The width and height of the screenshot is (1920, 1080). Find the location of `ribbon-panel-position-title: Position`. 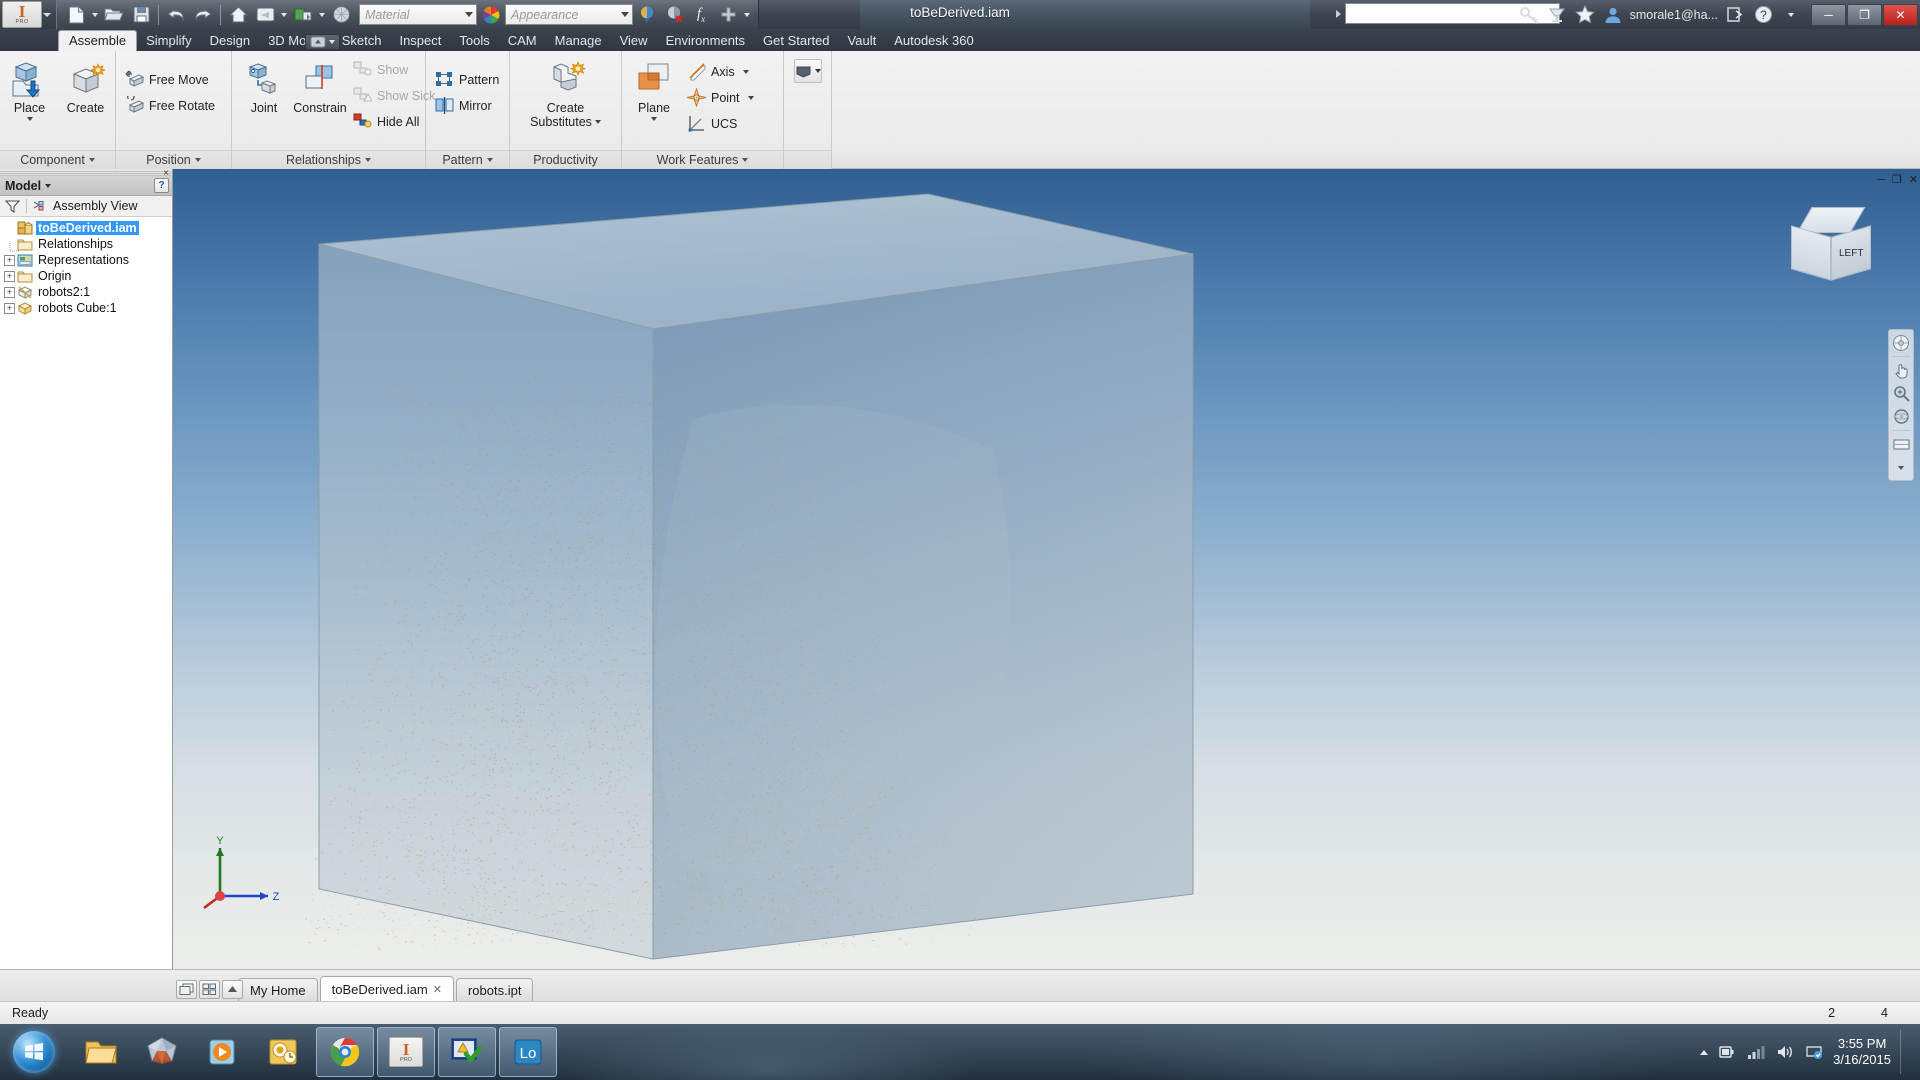

ribbon-panel-position-title: Position is located at coordinates (173, 159).